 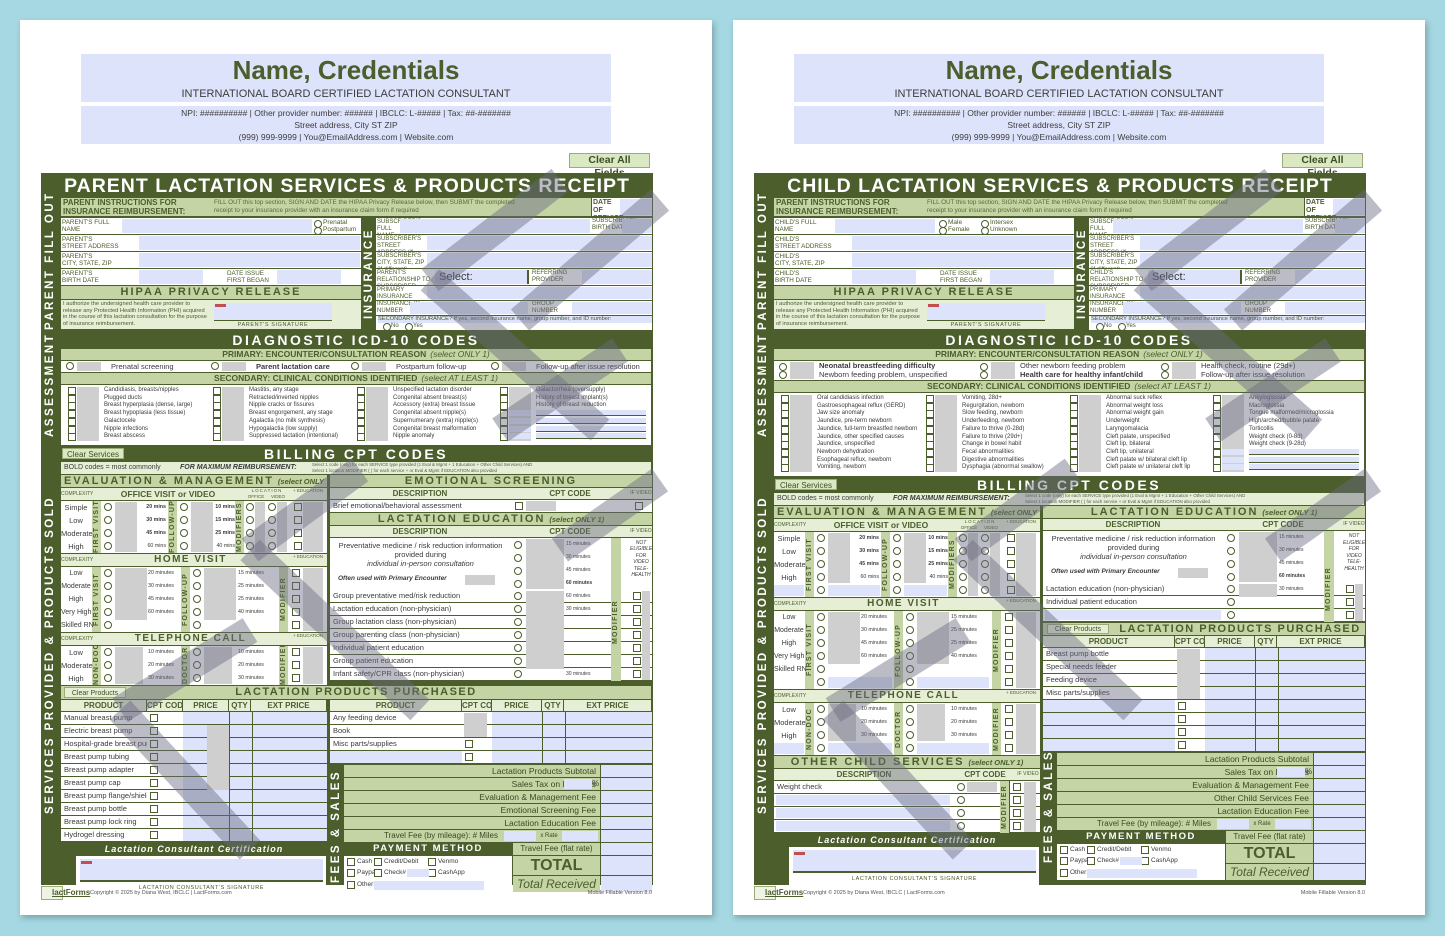 I want to click on parent-secondary-yes-radio, so click(x=409, y=327).